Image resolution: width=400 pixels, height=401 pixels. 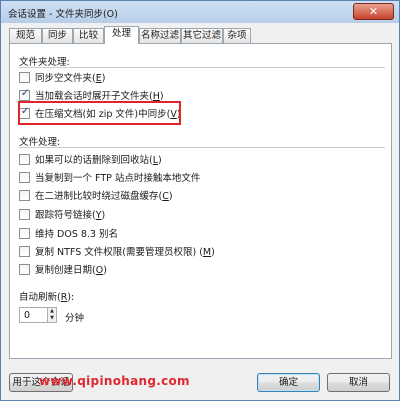 What do you see at coordinates (52, 318) in the screenshot?
I see `spin-down-icon: ▼` at bounding box center [52, 318].